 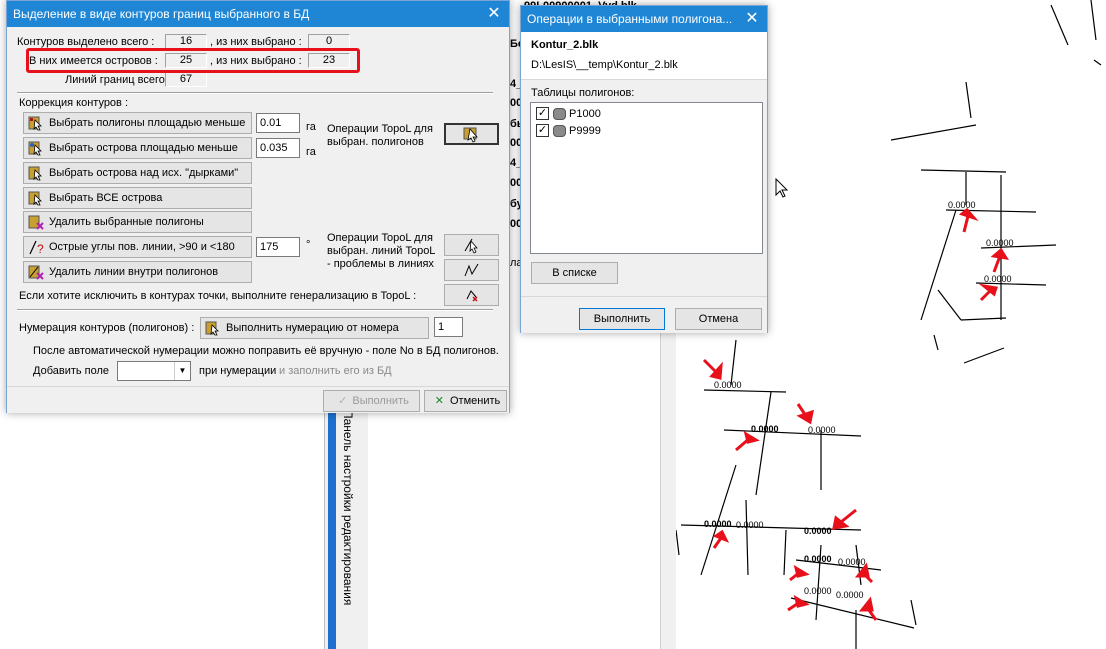 I want to click on sharp-angle-icon: ?, so click(x=36, y=247).